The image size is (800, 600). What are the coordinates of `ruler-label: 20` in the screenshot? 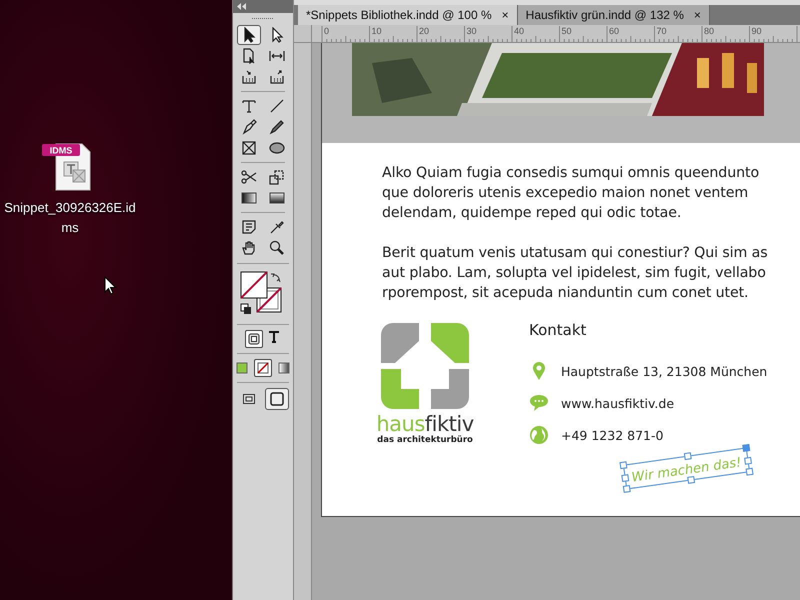 It's located at (424, 31).